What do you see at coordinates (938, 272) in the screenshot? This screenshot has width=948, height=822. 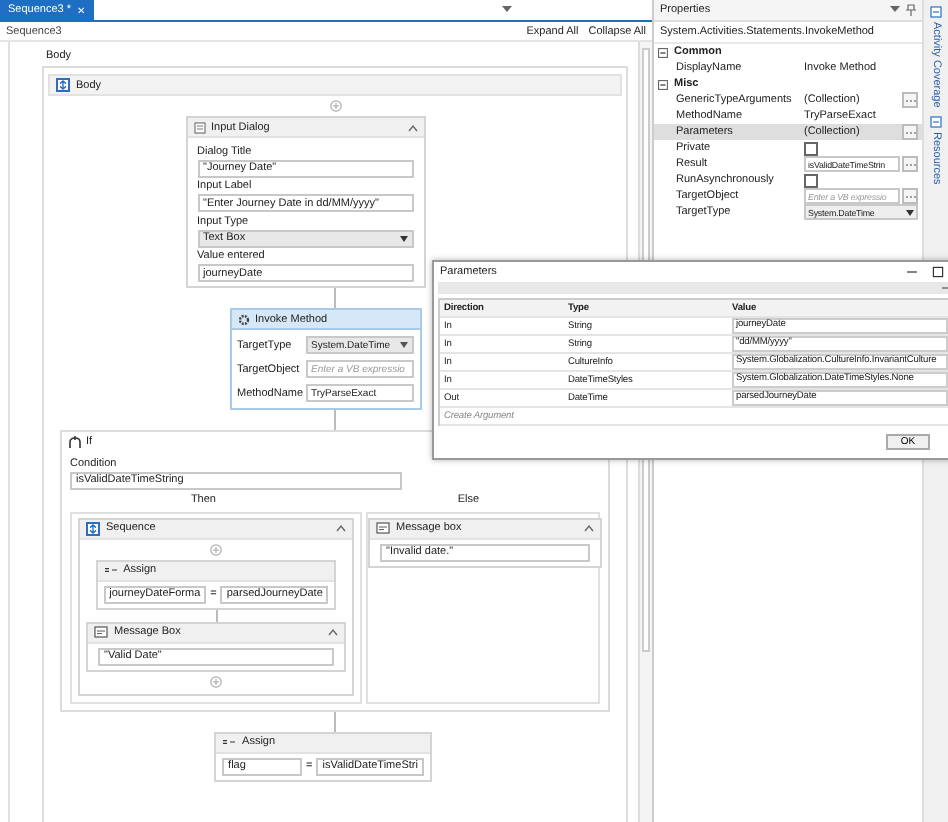 I see `maximize-icon` at bounding box center [938, 272].